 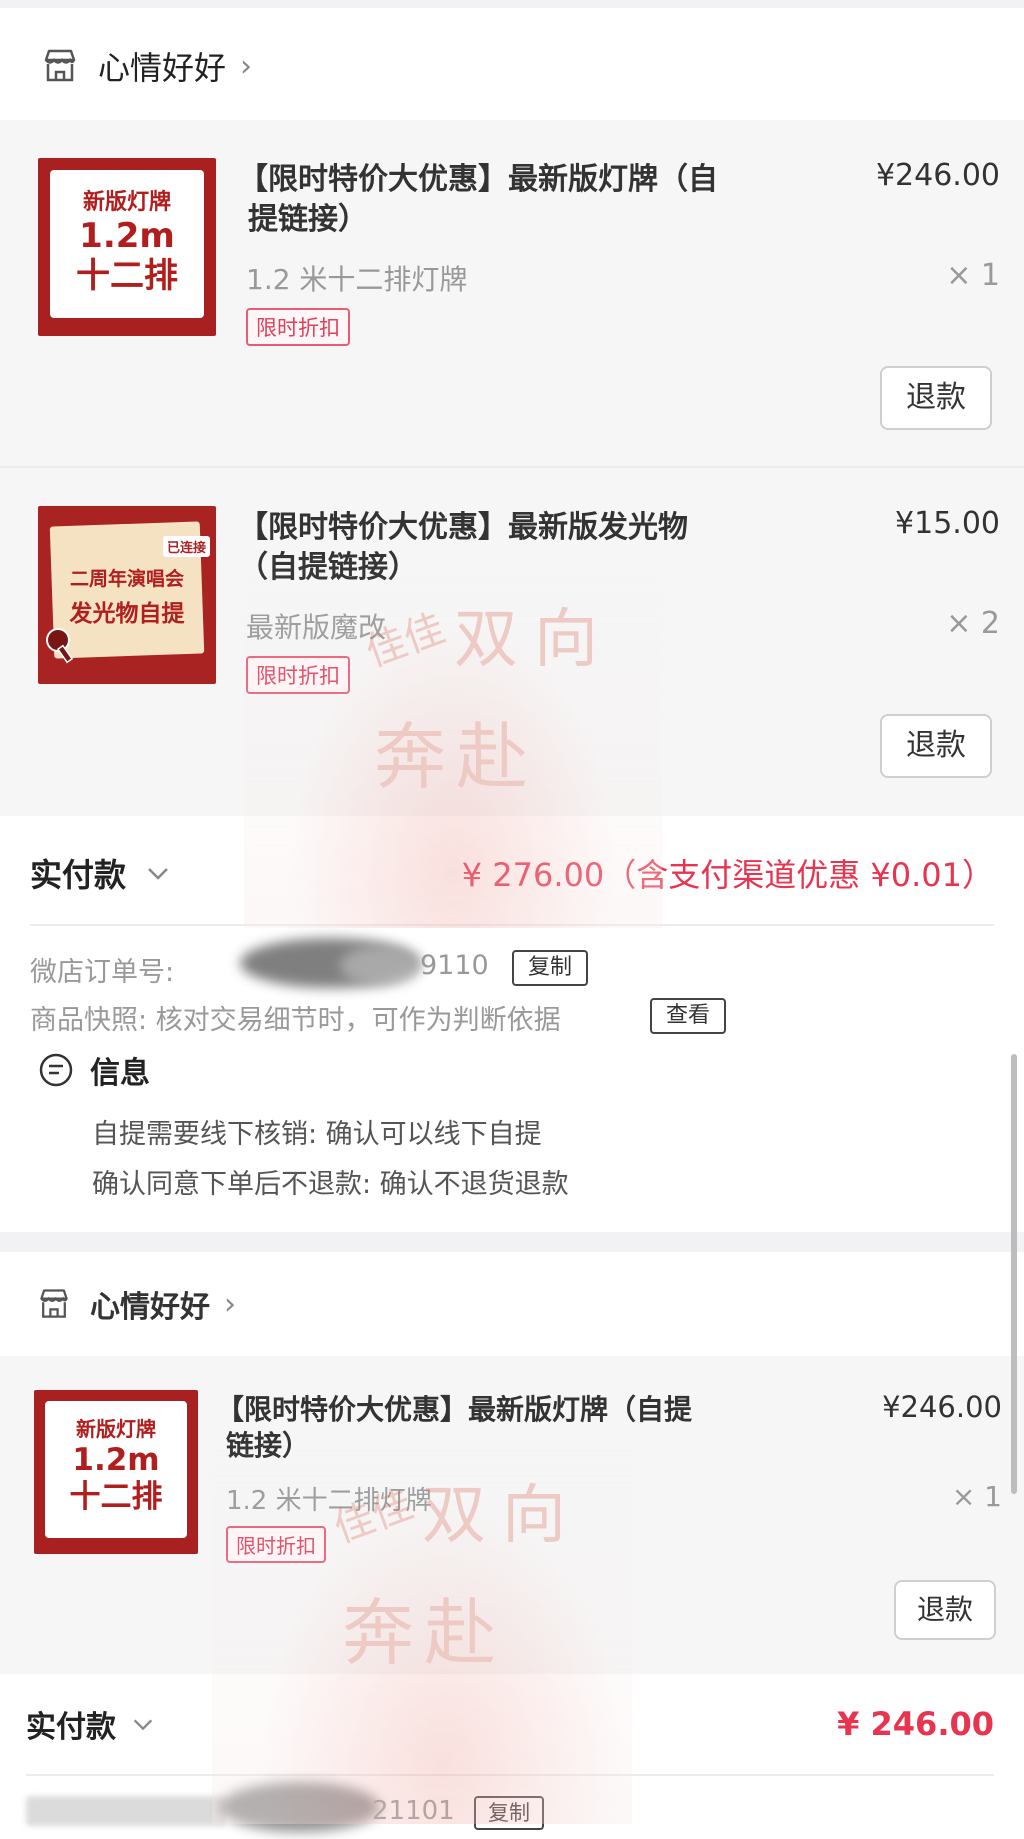 I want to click on product-title: 【限时特价大优惠】最新版灯牌（自提 链接）, so click(x=476, y=1428).